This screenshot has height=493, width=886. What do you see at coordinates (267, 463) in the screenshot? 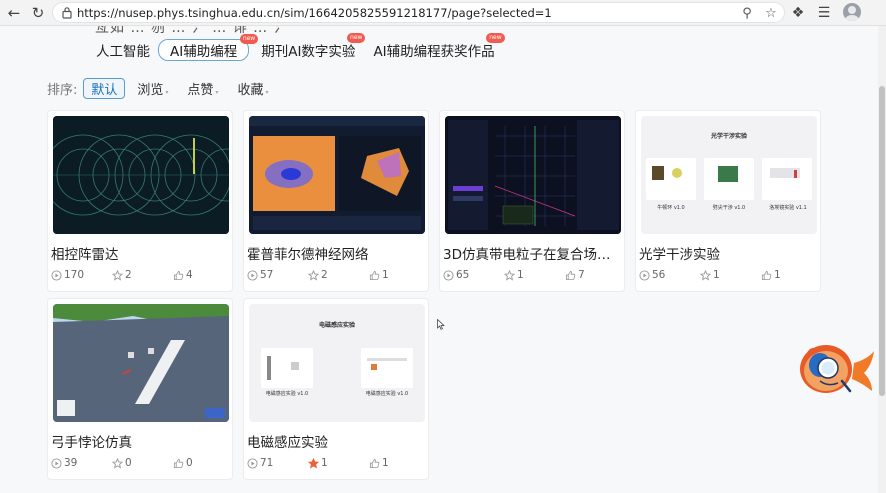
I see `view-count-value: 71` at bounding box center [267, 463].